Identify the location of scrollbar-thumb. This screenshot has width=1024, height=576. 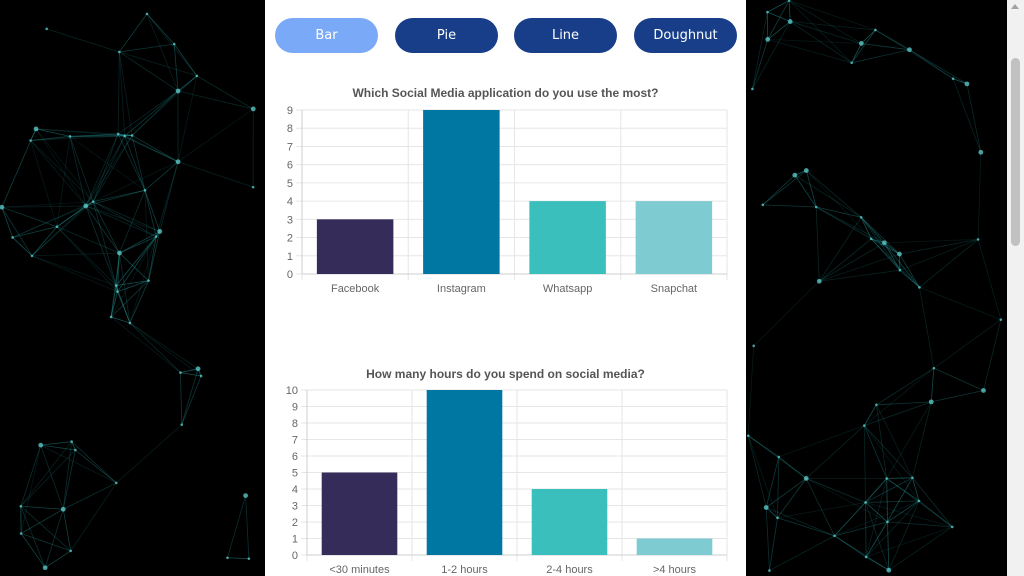
(1015, 152).